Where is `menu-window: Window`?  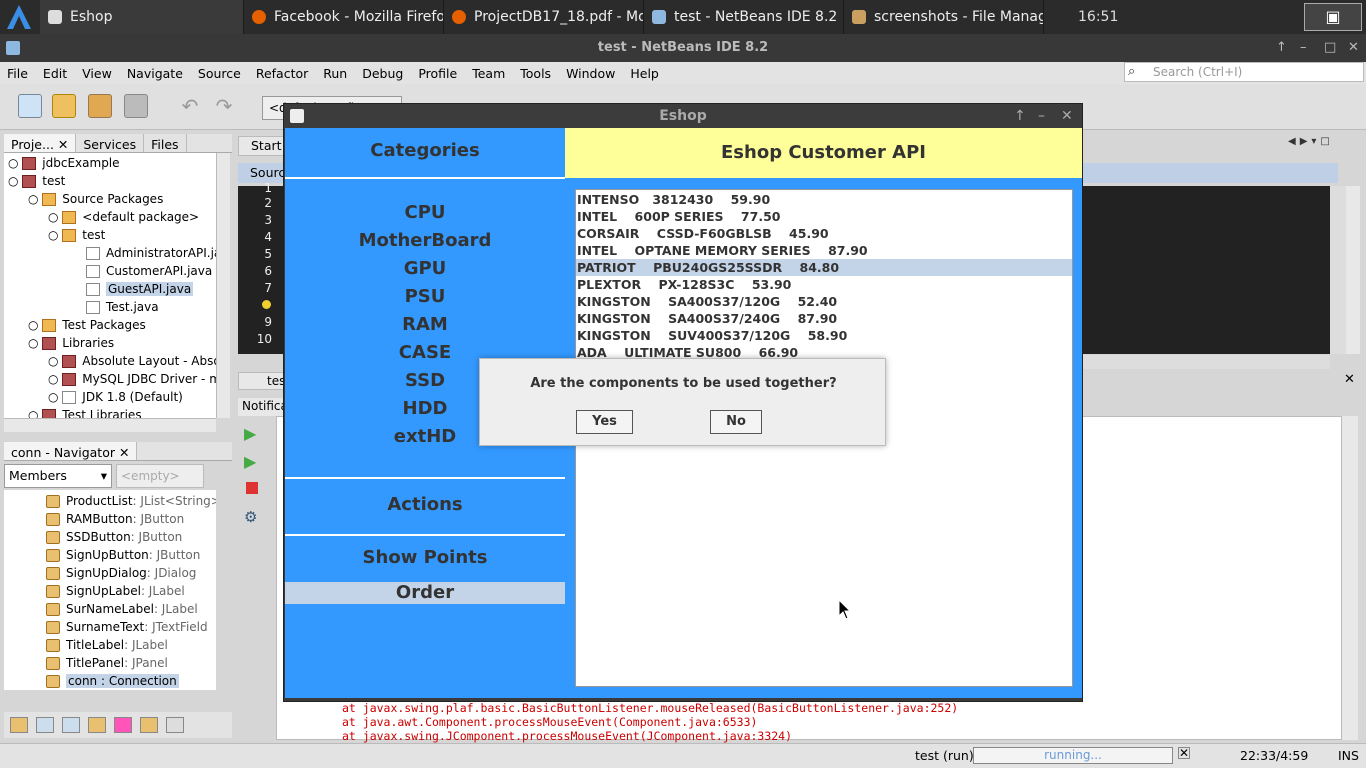 menu-window: Window is located at coordinates (591, 73).